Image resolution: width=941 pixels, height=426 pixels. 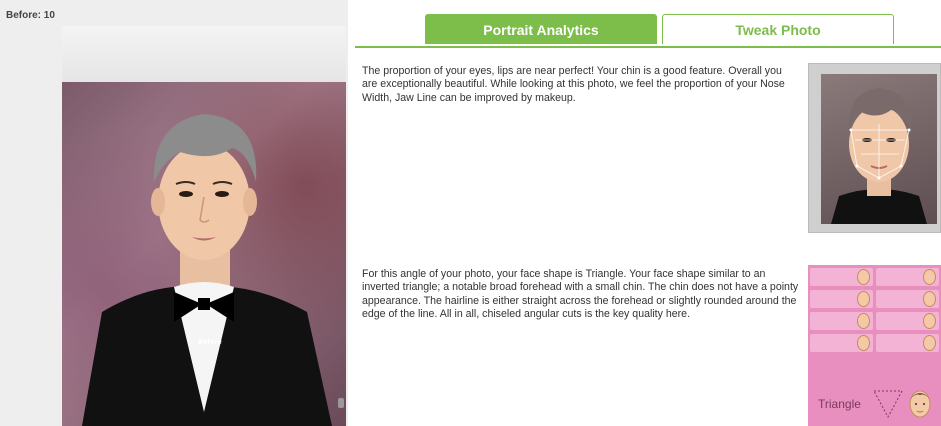 I want to click on tab-bar: Portrait Analytics Tweak Photo, so click(x=648, y=30).